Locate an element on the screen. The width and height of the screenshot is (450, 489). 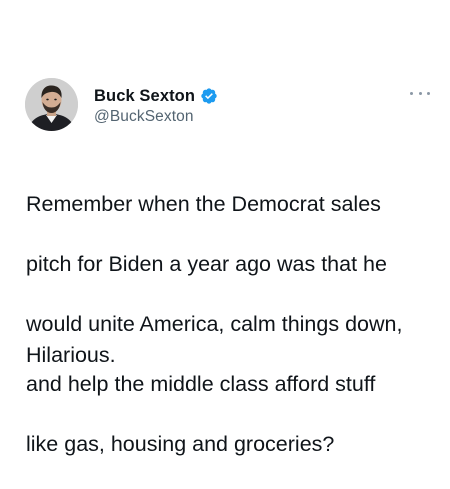
author-handle: @BuckSexton is located at coordinates (144, 117).